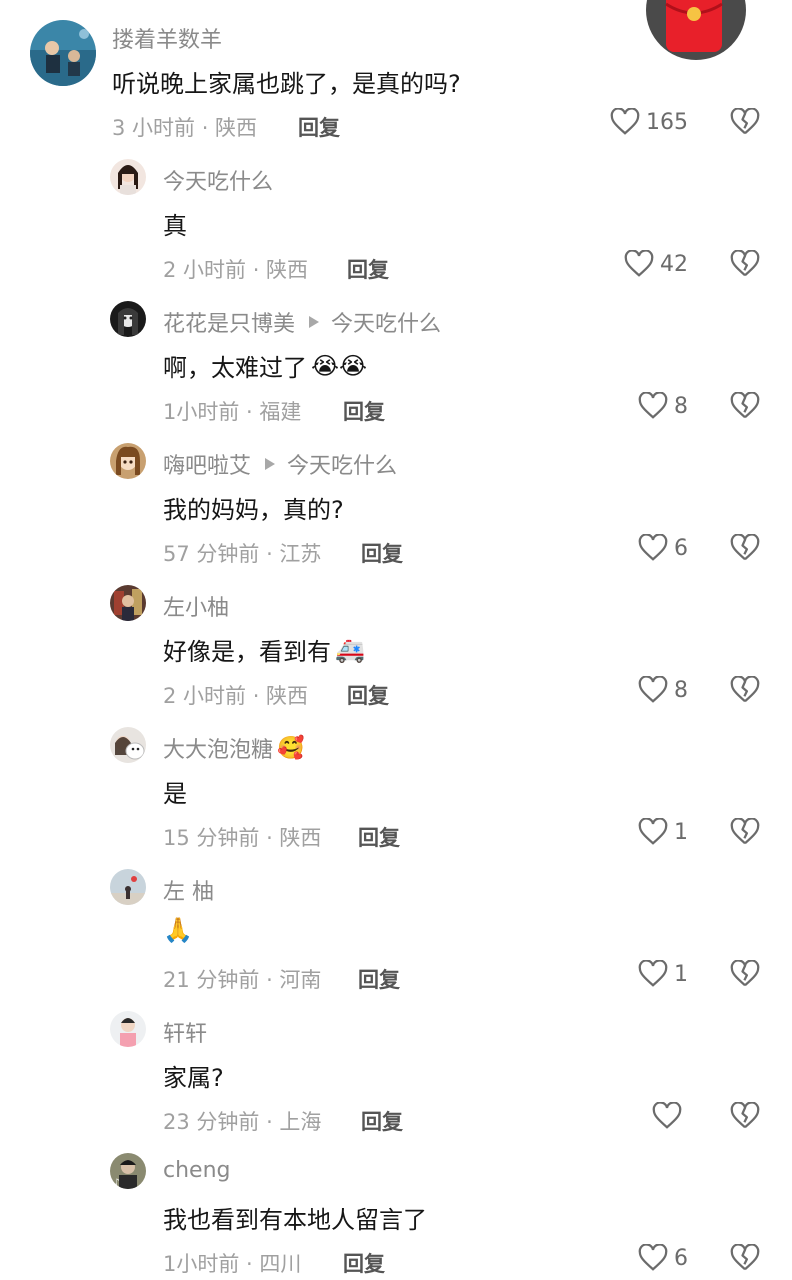  What do you see at coordinates (302, 322) in the screenshot?
I see `username: 花花是只博美 今天吃什么` at bounding box center [302, 322].